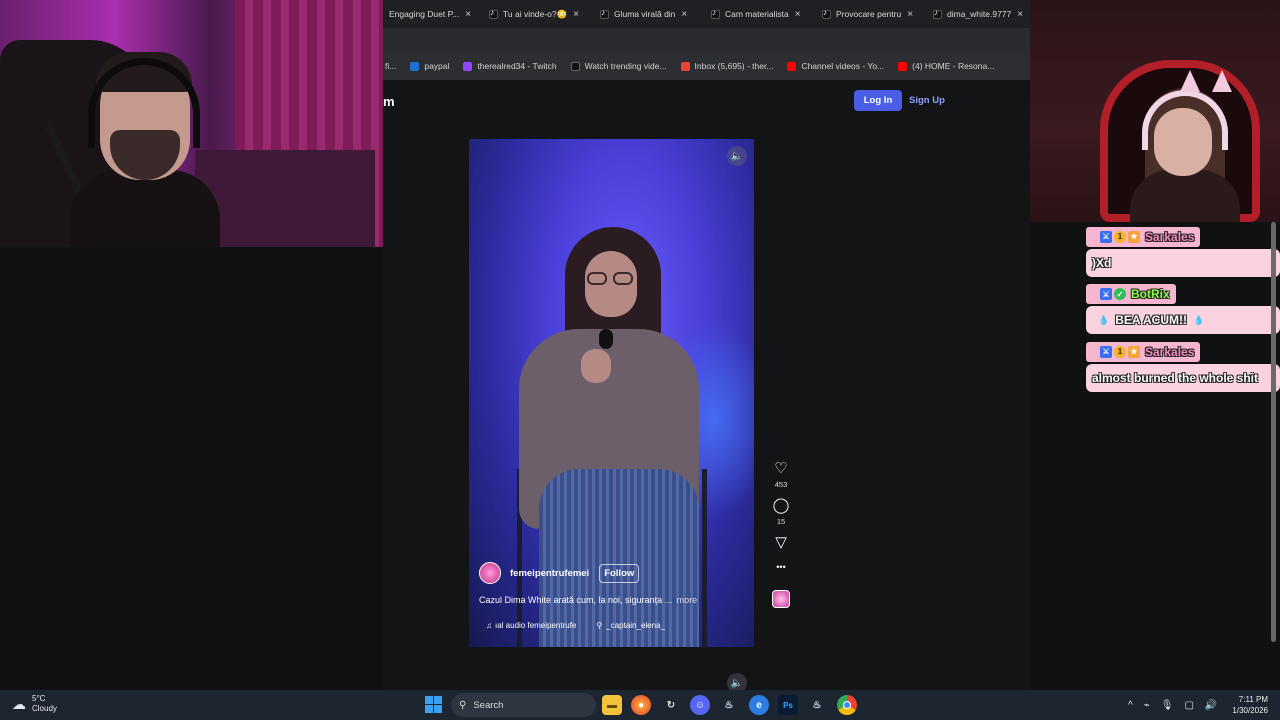 The image size is (1280, 720). Describe the element at coordinates (759, 705) in the screenshot. I see `edge-icon: e` at that location.